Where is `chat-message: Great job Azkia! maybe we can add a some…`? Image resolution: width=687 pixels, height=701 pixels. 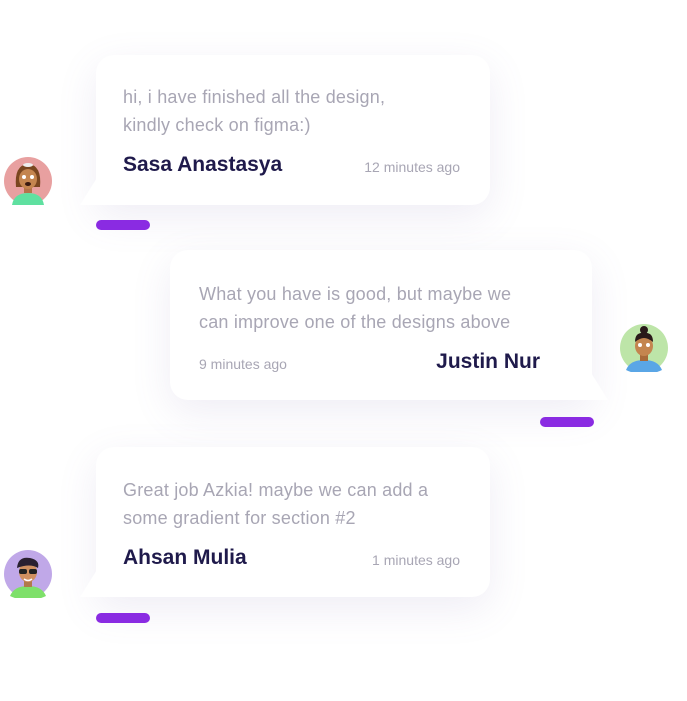
chat-message: Great job Azkia! maybe we can add a some… is located at coordinates (285, 522).